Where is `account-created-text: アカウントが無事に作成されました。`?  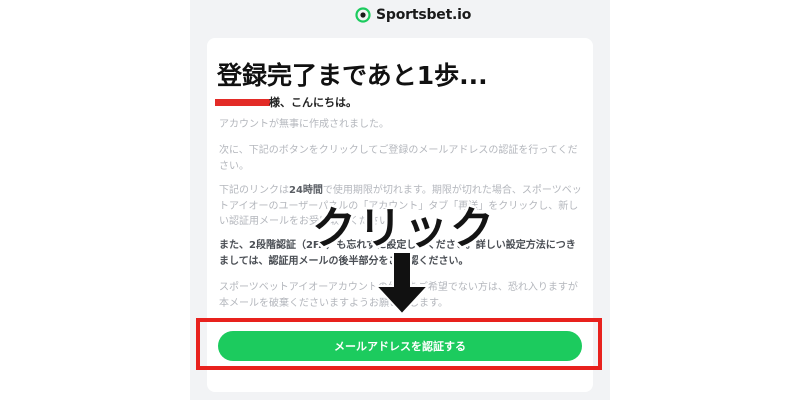 account-created-text: アカウントが無事に作成されました。 is located at coordinates (304, 124).